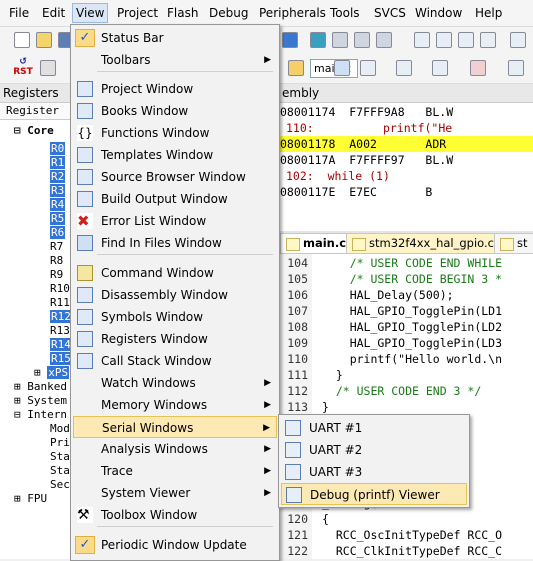  I want to click on menu-project: Project, so click(137, 13).